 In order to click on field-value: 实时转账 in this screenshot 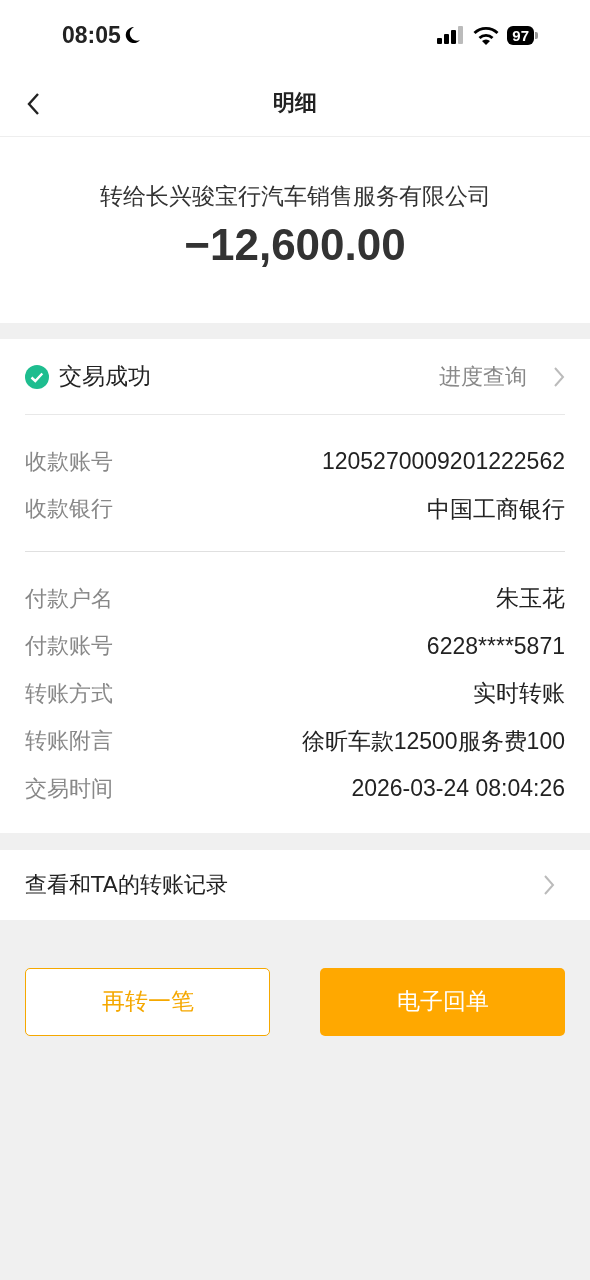, I will do `click(519, 694)`.